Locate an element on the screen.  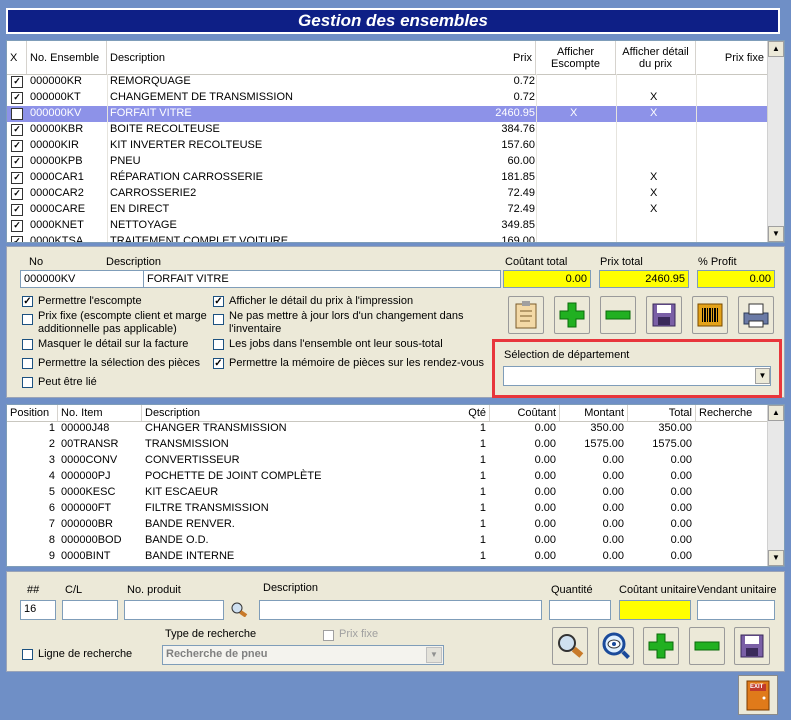
view-item-button is located at coordinates (616, 646).